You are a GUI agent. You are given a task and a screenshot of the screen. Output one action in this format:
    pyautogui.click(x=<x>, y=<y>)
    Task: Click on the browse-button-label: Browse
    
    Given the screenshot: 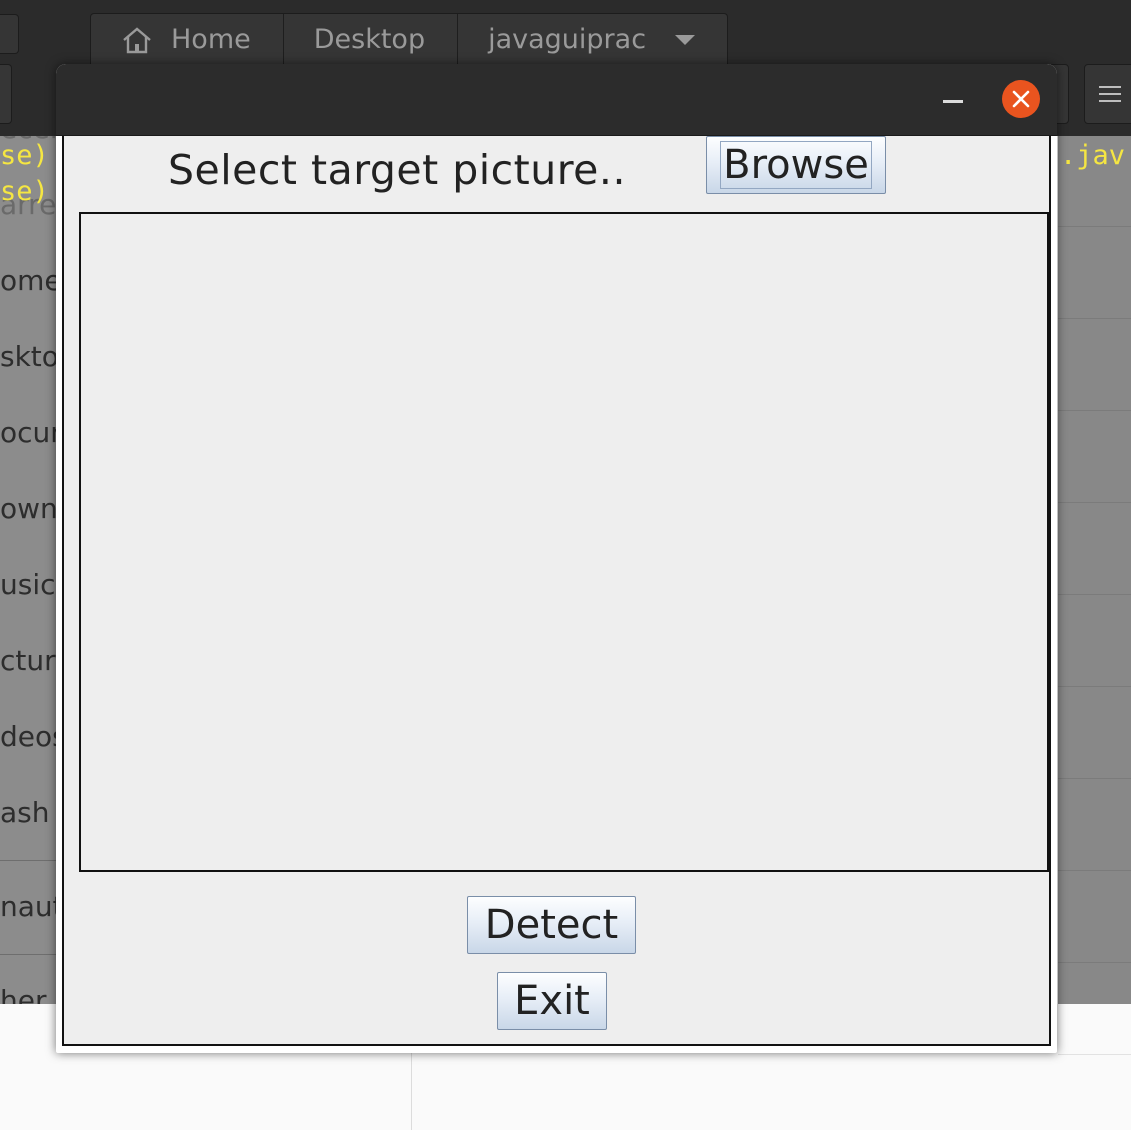 What is the action you would take?
    pyautogui.click(x=796, y=165)
    